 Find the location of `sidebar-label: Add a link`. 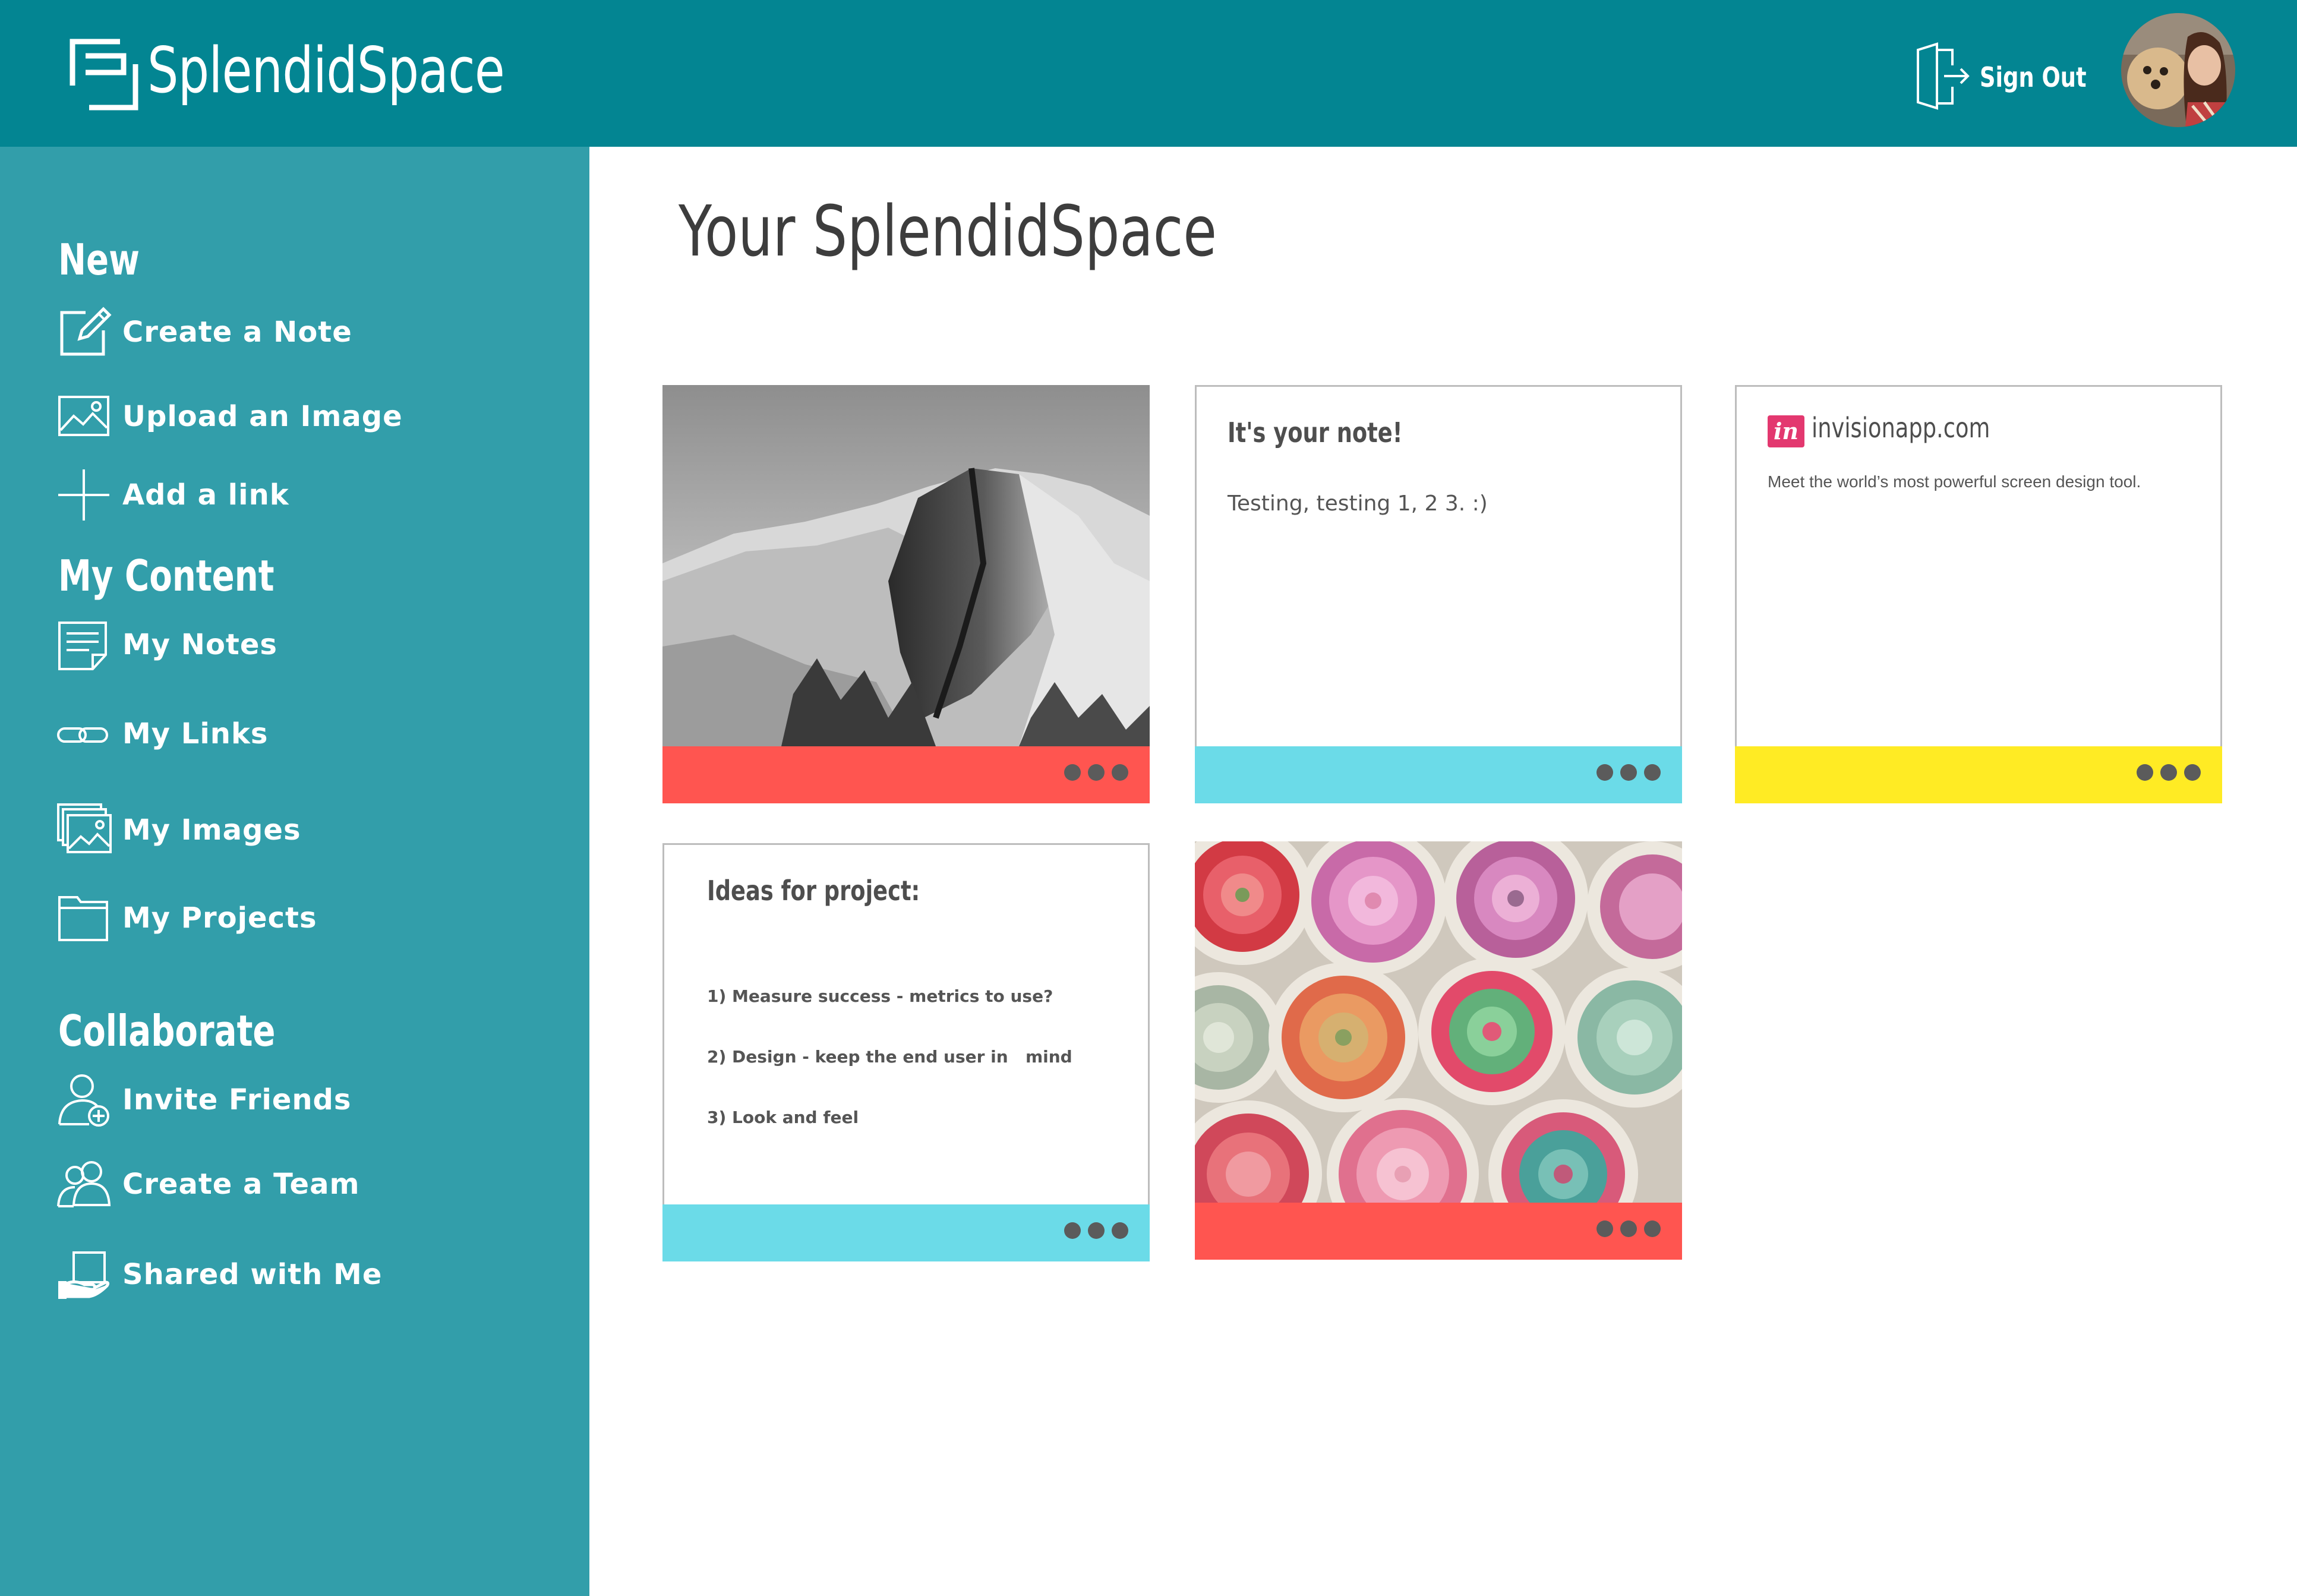

sidebar-label: Add a link is located at coordinates (205, 495).